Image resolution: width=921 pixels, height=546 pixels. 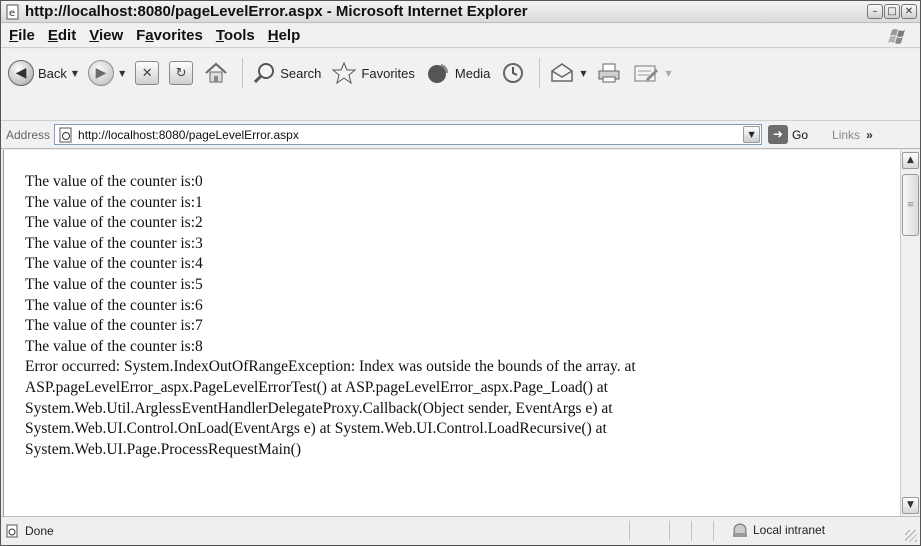 I want to click on edit-button: ▼, so click(x=651, y=73).